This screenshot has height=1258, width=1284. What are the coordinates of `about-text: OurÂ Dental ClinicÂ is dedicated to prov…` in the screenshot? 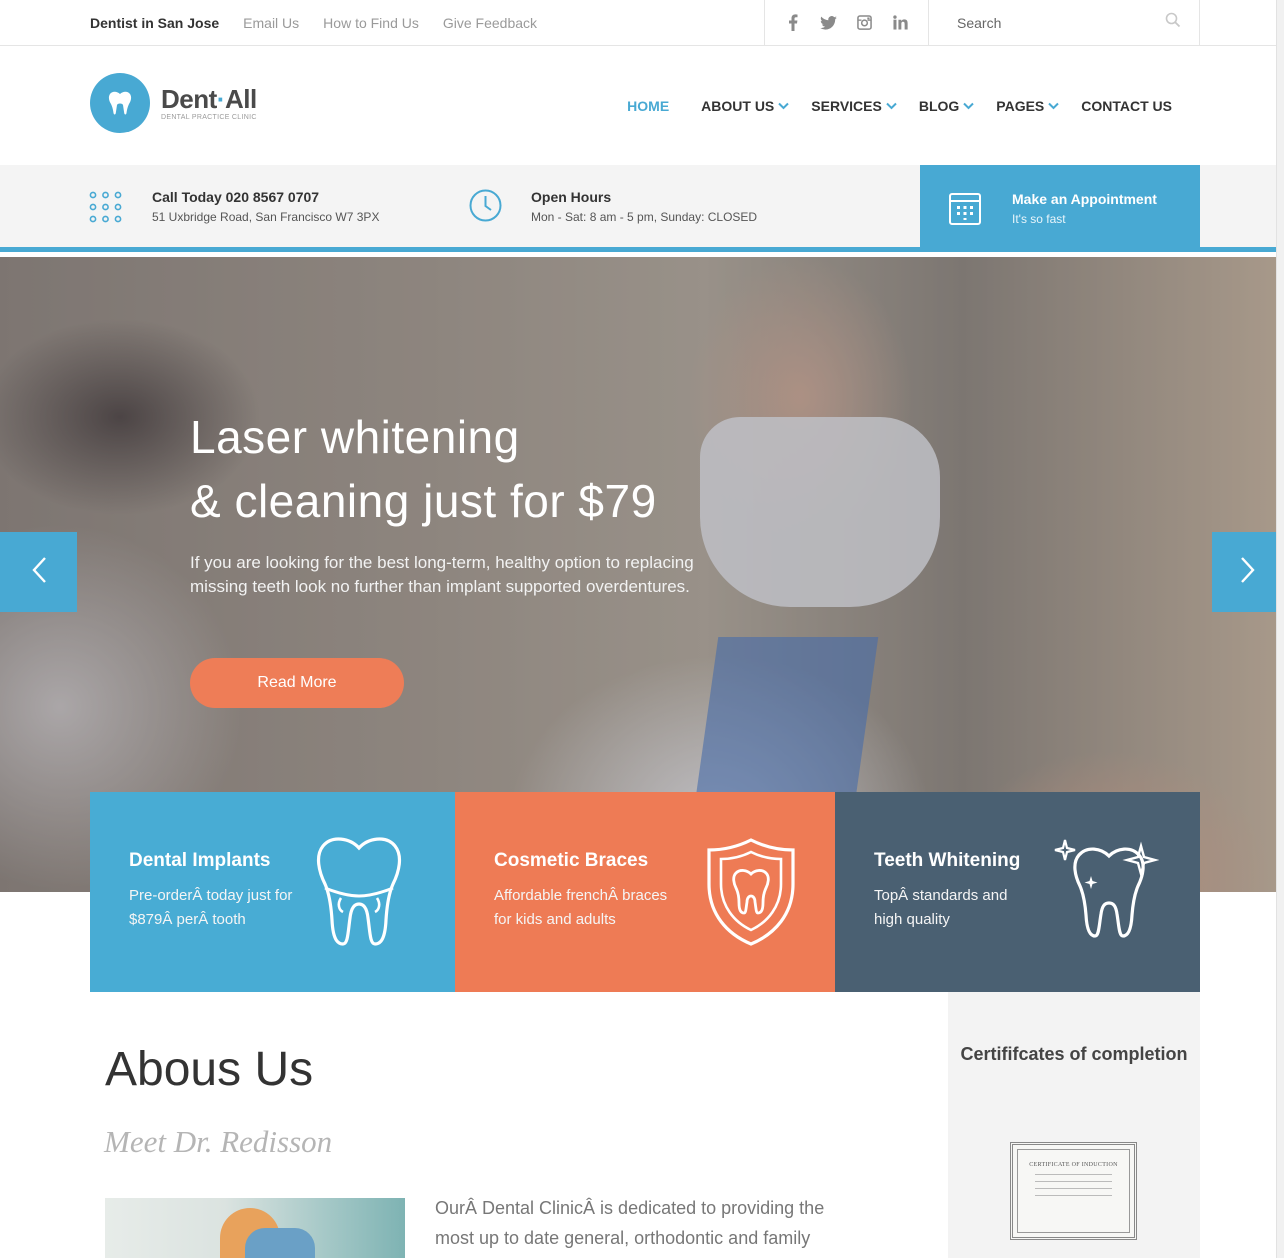 It's located at (630, 1223).